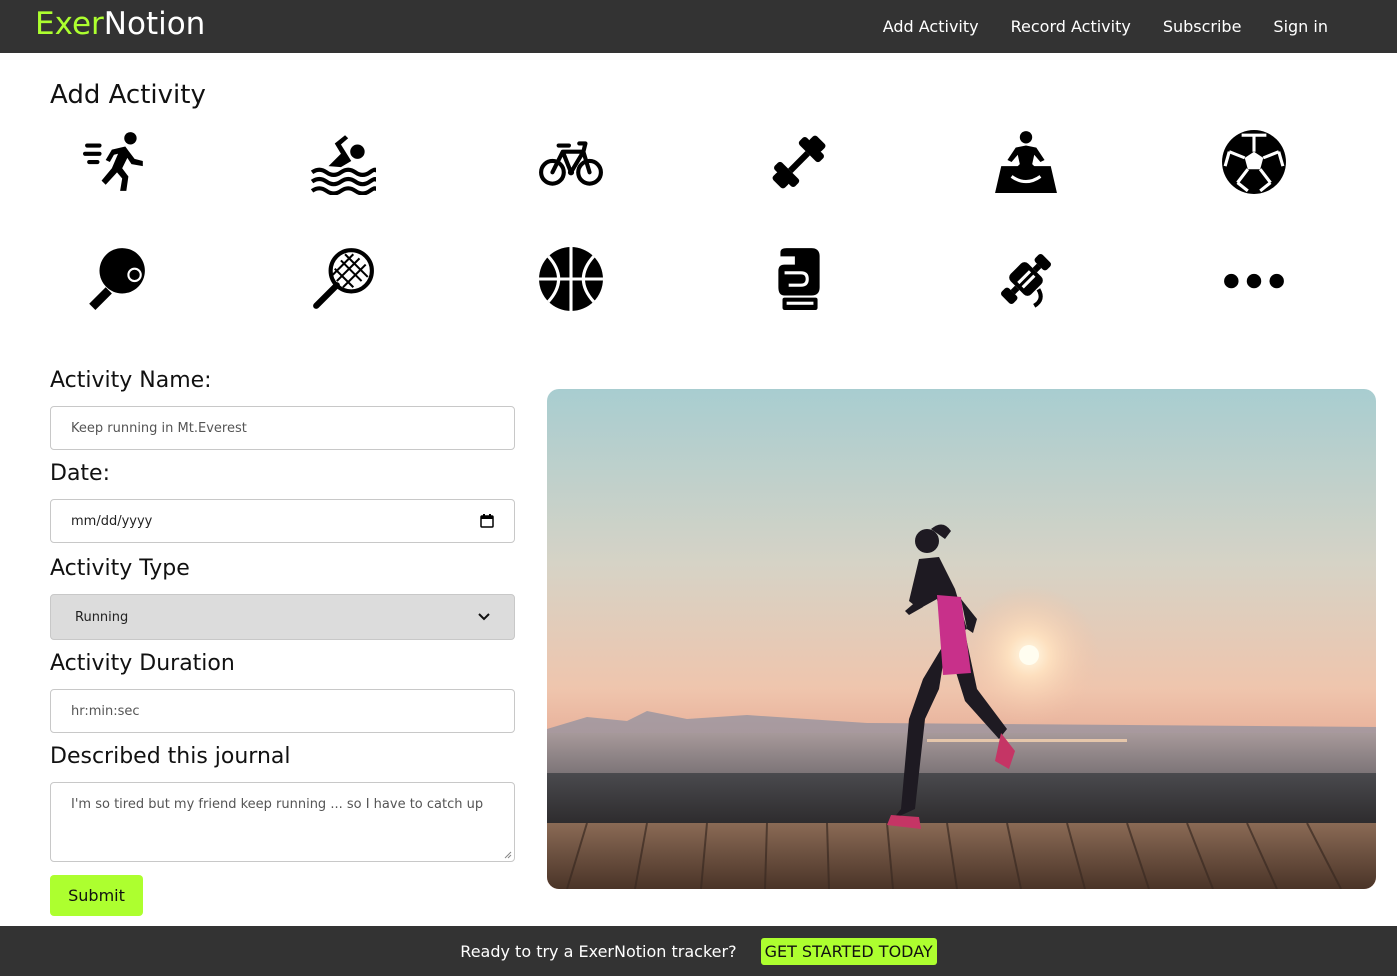  Describe the element at coordinates (571, 162) in the screenshot. I see `cycling-icon` at that location.